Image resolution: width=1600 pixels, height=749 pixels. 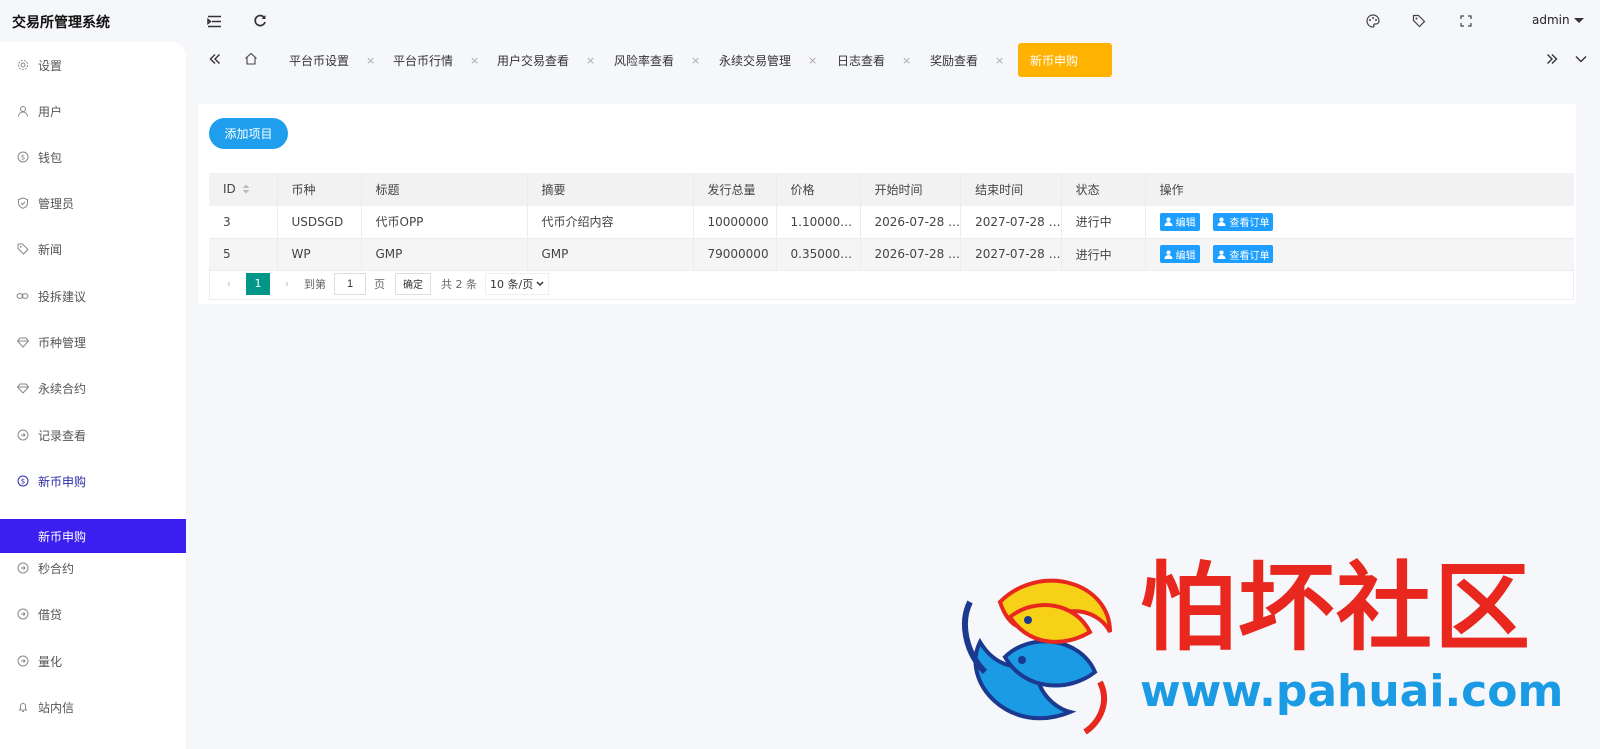 What do you see at coordinates (379, 284) in the screenshot?
I see `page-unit-label: 页` at bounding box center [379, 284].